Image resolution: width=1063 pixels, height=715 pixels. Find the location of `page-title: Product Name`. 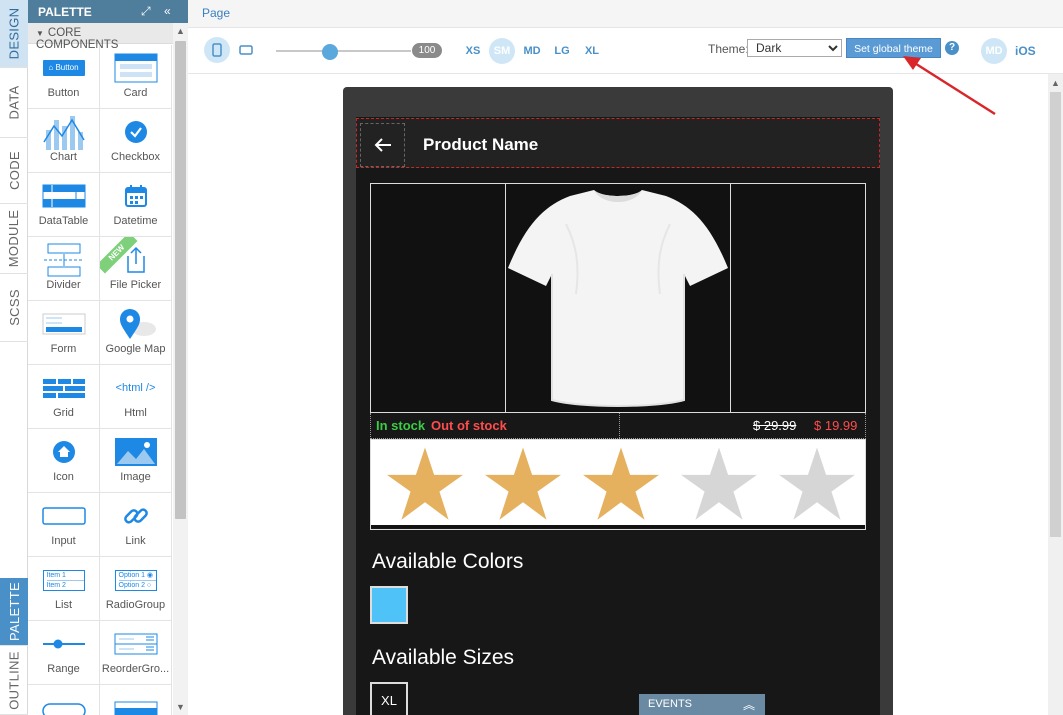

page-title: Product Name is located at coordinates (481, 144).